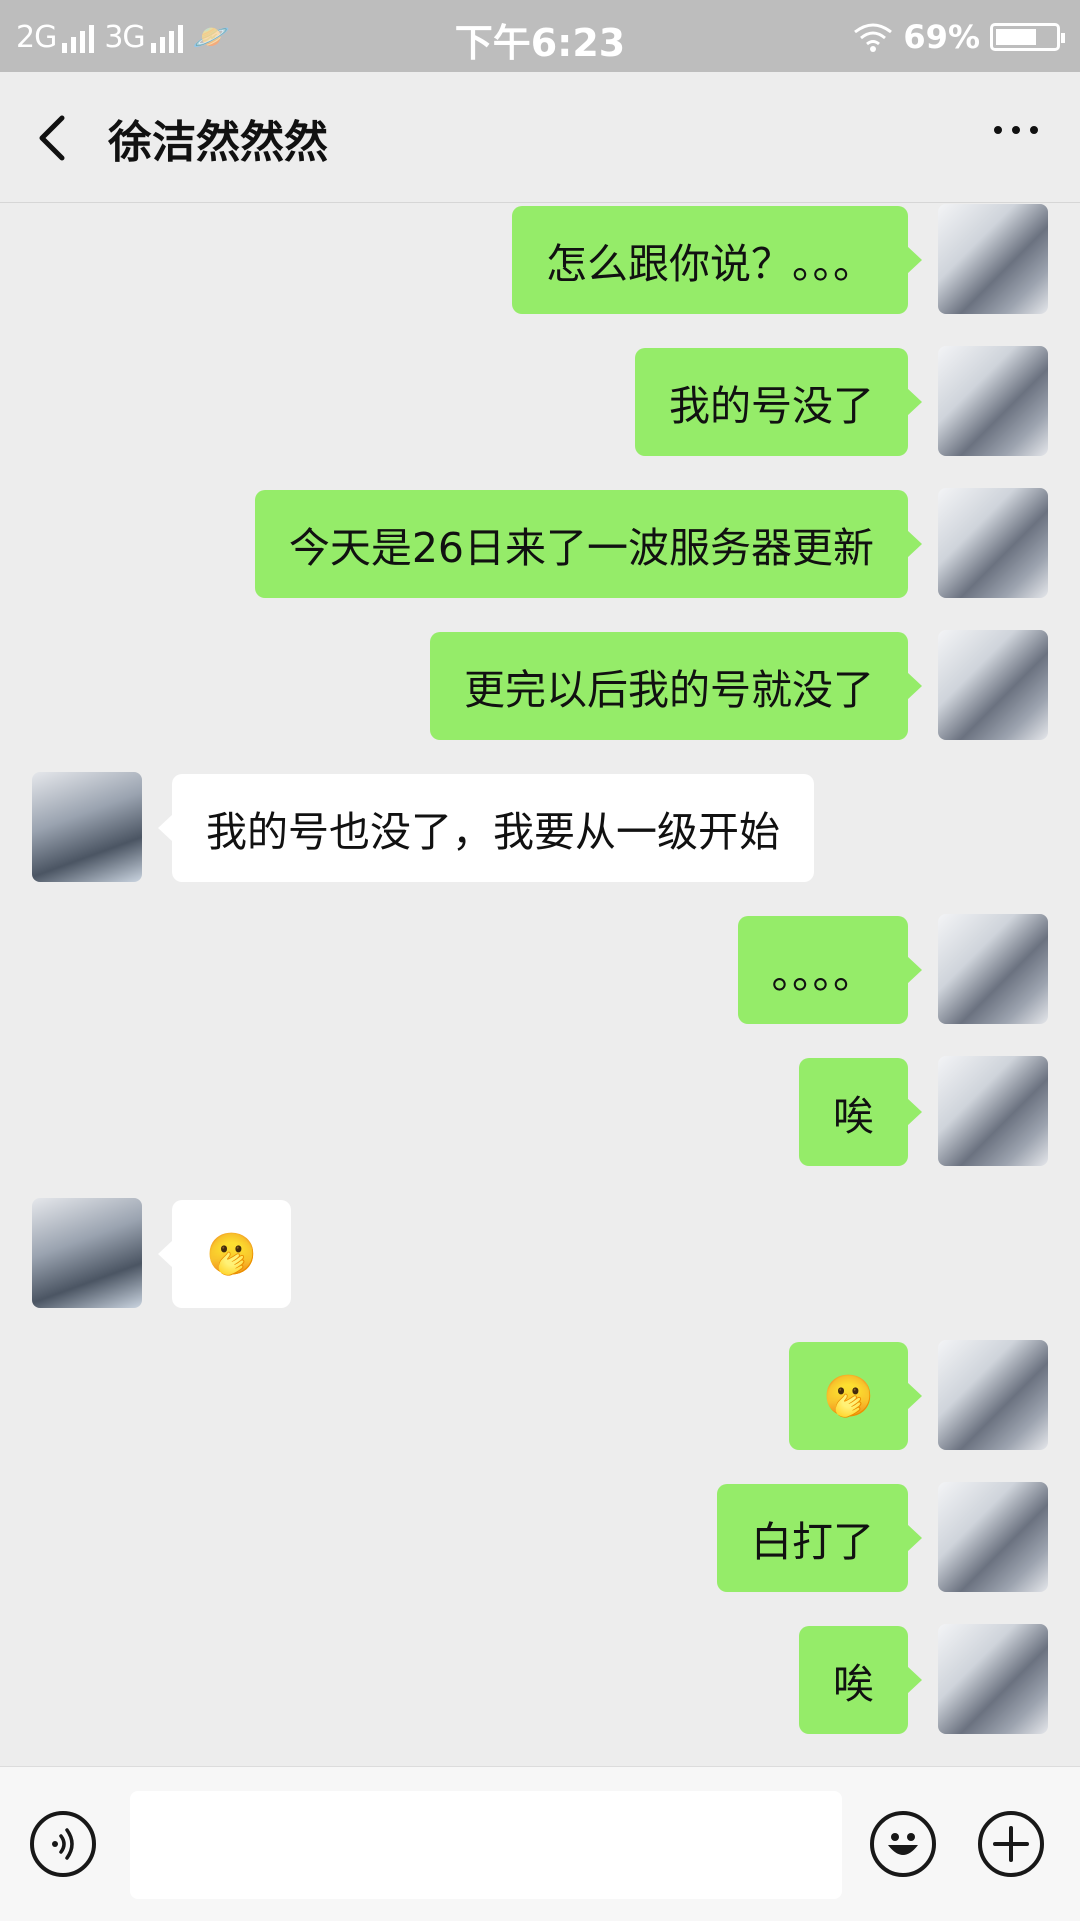 This screenshot has height=1921, width=1080. Describe the element at coordinates (540, 36) in the screenshot. I see `status-bar: 2G 3G 🪐 下午6:23 69%` at that location.